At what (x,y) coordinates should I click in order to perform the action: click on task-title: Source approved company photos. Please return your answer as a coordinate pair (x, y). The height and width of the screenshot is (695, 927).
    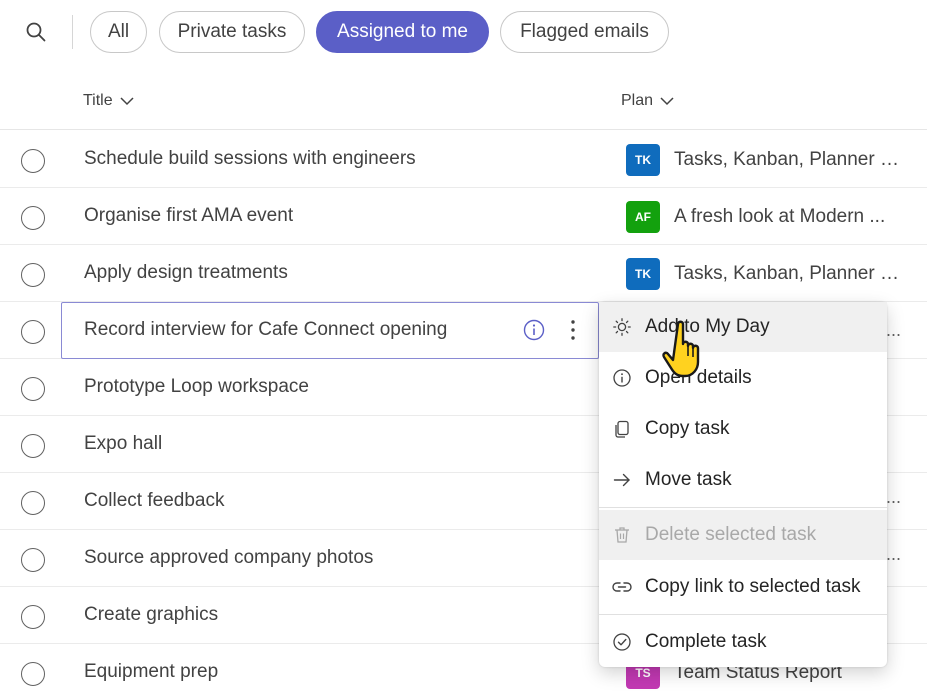
    Looking at the image, I should click on (228, 558).